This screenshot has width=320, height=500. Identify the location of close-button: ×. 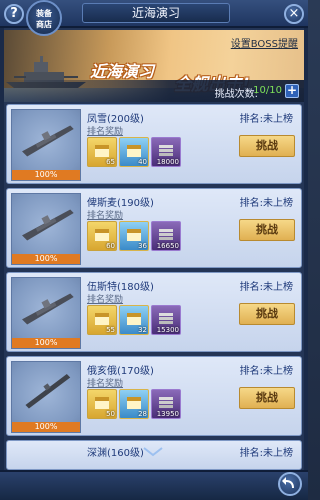
(294, 14).